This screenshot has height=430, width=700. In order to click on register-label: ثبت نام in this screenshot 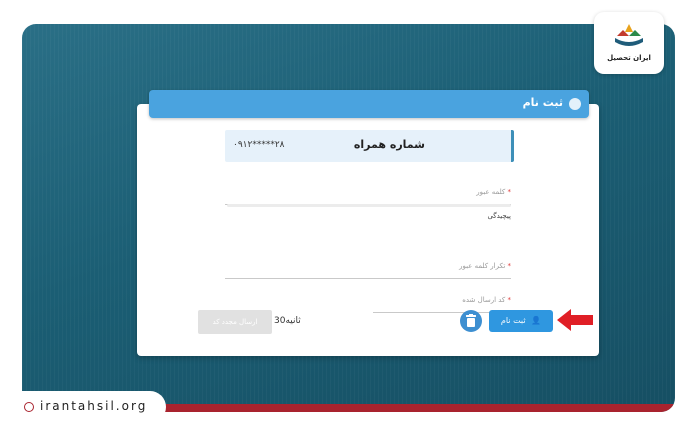, I will do `click(513, 320)`.